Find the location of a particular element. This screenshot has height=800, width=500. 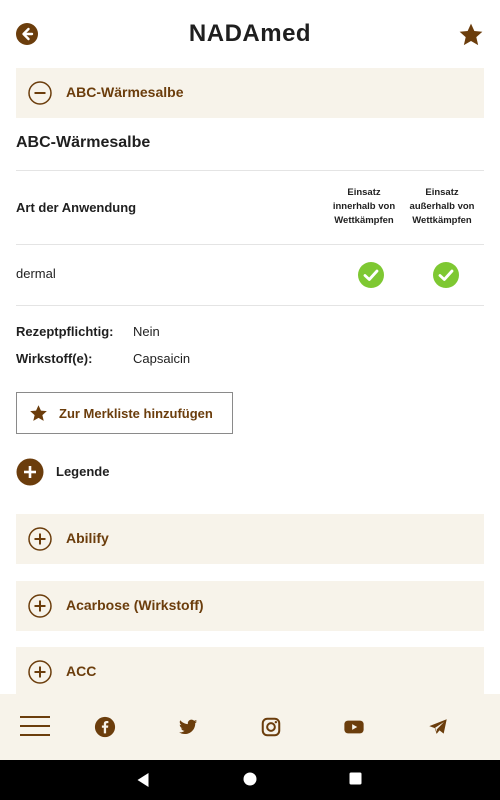

prescription-label: Rezeptpflichtig: is located at coordinates (65, 331).